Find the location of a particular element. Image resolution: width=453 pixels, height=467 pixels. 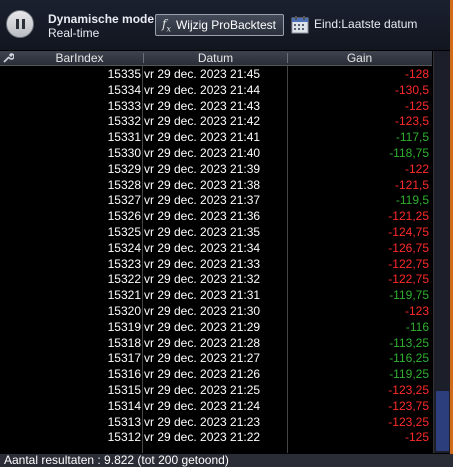

table-row: 15335 vr 29 dec. 2023 21:45 -128 is located at coordinates (216, 75).